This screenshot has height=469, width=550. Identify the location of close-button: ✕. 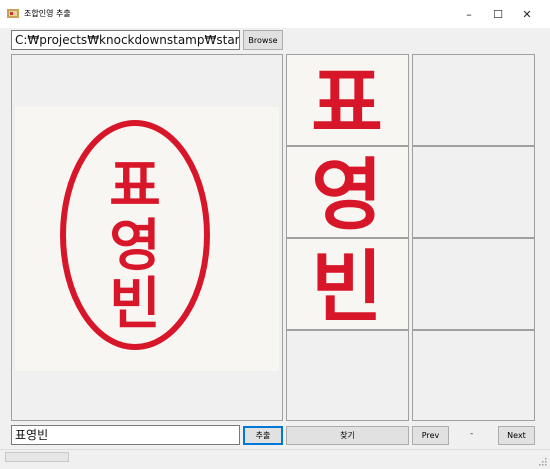
(527, 14).